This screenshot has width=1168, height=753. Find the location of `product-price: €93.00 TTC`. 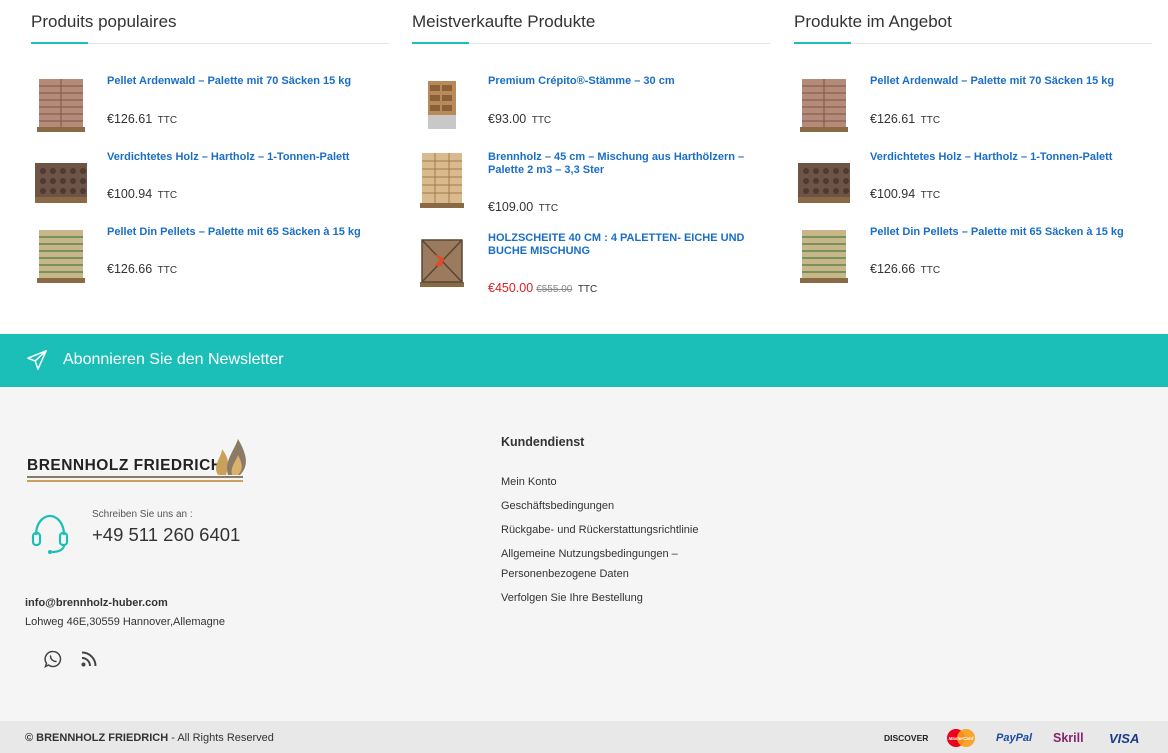

product-price: €93.00 TTC is located at coordinates (519, 119).